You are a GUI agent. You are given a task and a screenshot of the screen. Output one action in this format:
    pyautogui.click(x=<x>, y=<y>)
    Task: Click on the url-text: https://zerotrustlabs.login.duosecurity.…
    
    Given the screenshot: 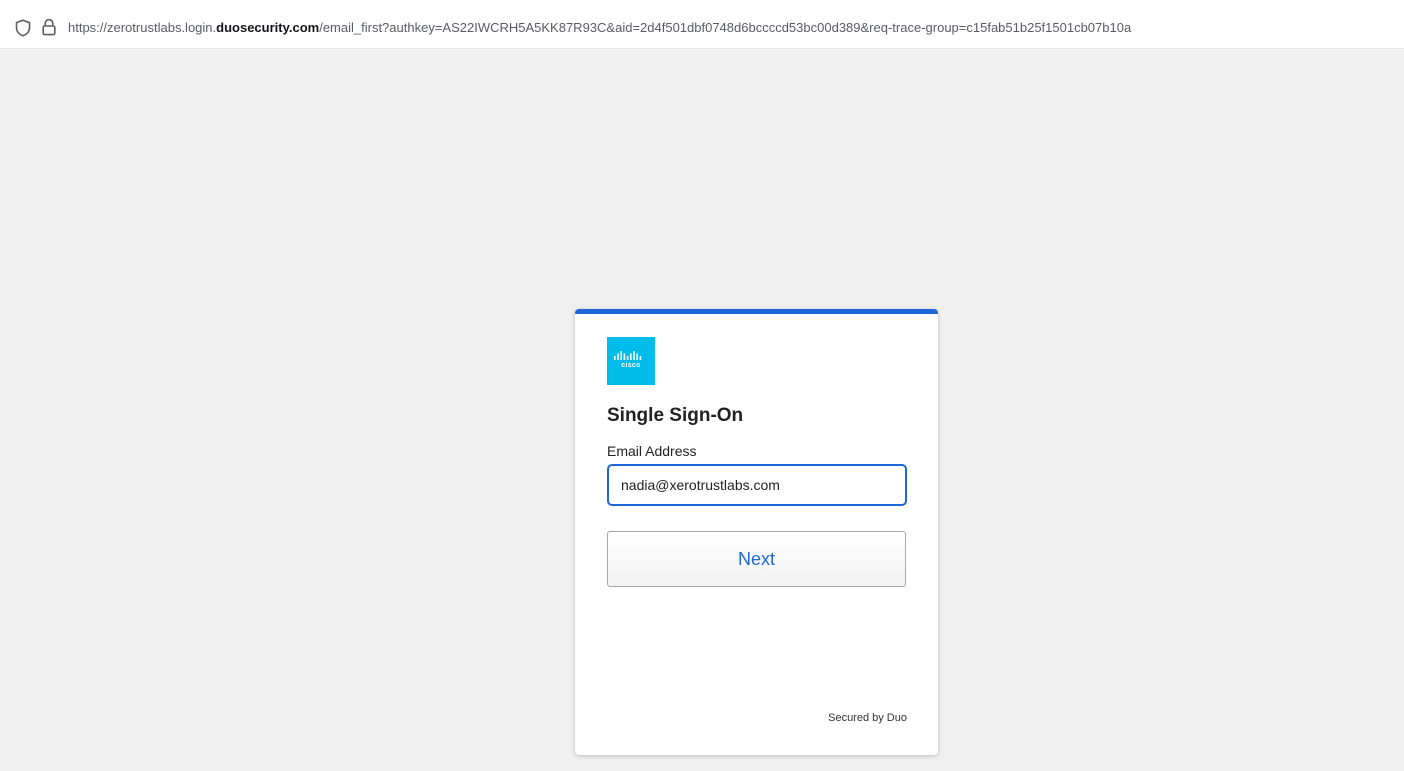 What is the action you would take?
    pyautogui.click(x=599, y=27)
    